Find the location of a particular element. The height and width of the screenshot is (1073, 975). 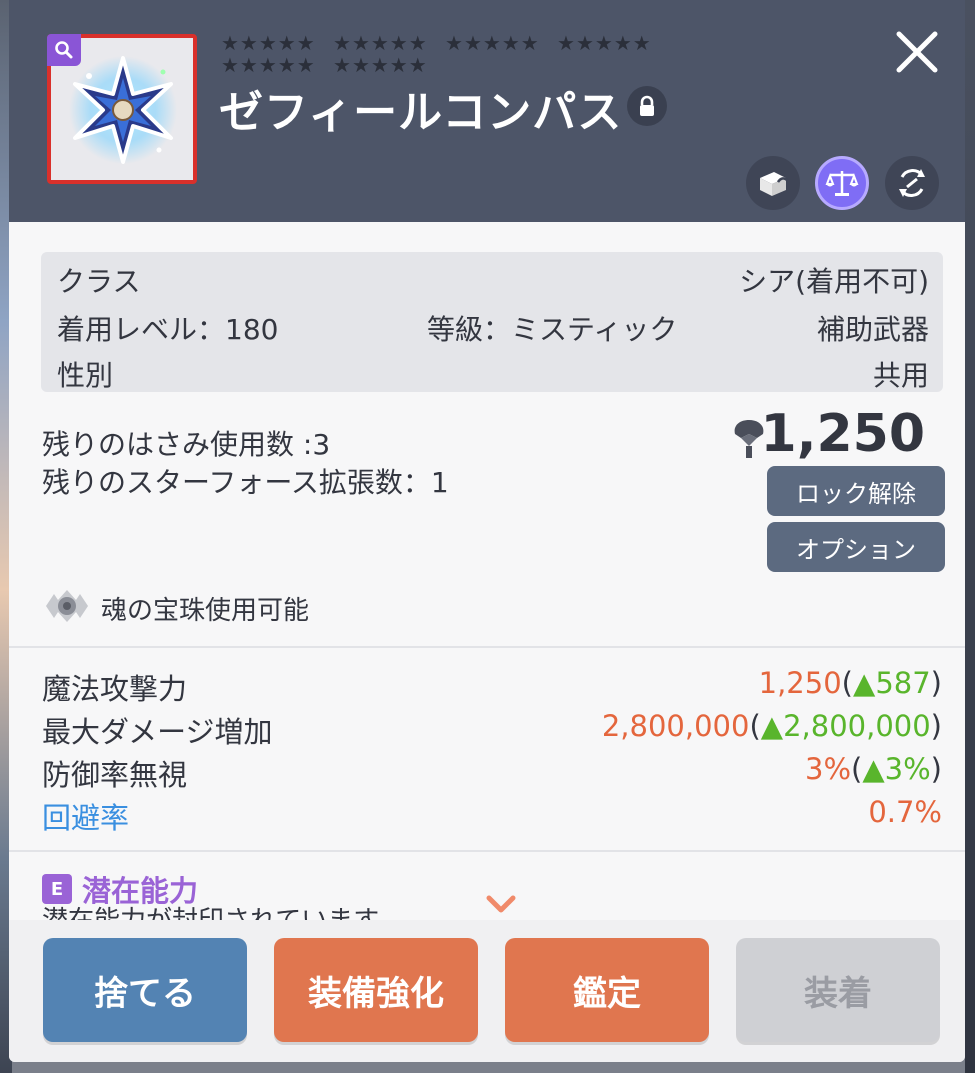

stat-name: 回避率 is located at coordinates (86, 818).